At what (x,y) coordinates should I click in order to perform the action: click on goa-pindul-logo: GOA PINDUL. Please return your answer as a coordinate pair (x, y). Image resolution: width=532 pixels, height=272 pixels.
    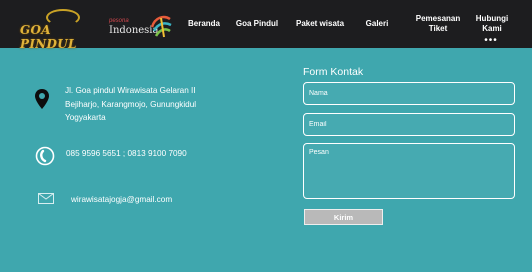
    Looking at the image, I should click on (62, 30).